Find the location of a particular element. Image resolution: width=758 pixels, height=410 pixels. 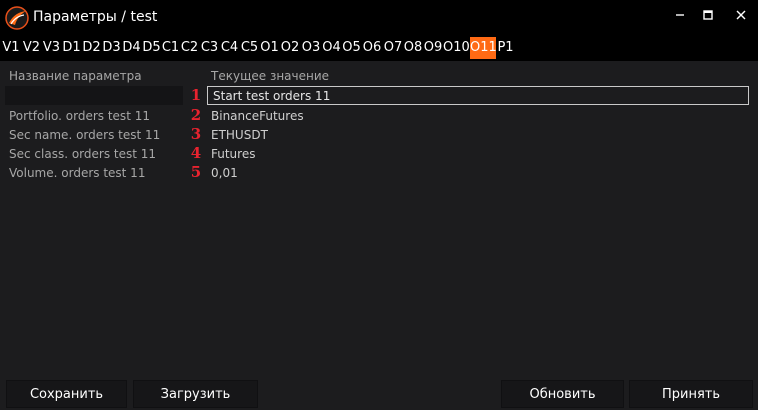

header-parameter-name: Название параметра is located at coordinates (75, 76).